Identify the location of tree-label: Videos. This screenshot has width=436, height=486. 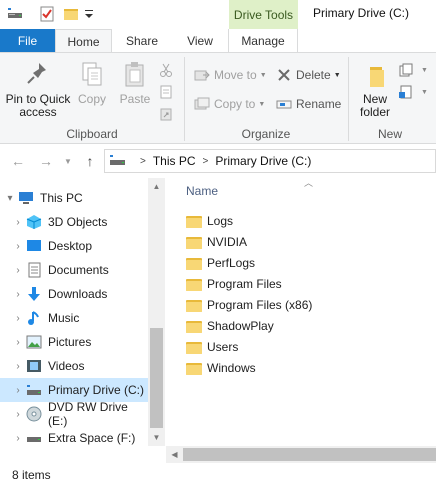
(66, 366).